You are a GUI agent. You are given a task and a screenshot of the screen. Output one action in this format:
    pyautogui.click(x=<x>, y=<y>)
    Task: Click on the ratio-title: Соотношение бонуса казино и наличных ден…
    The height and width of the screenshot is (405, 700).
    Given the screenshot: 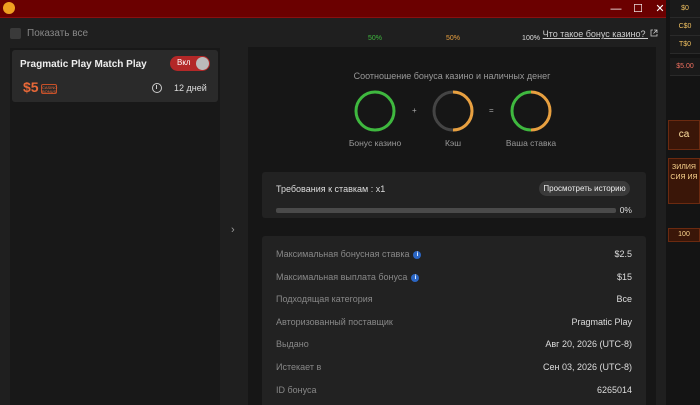 What is the action you would take?
    pyautogui.click(x=452, y=76)
    